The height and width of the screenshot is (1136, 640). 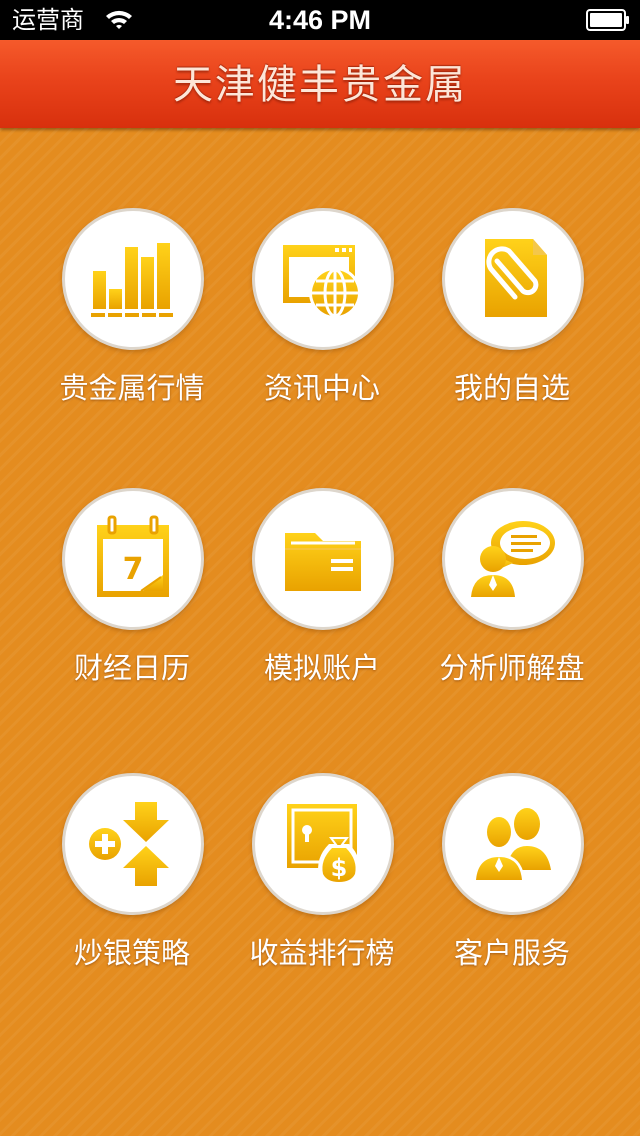 I want to click on menu-item-customer-service: 客户服务, so click(x=512, y=883).